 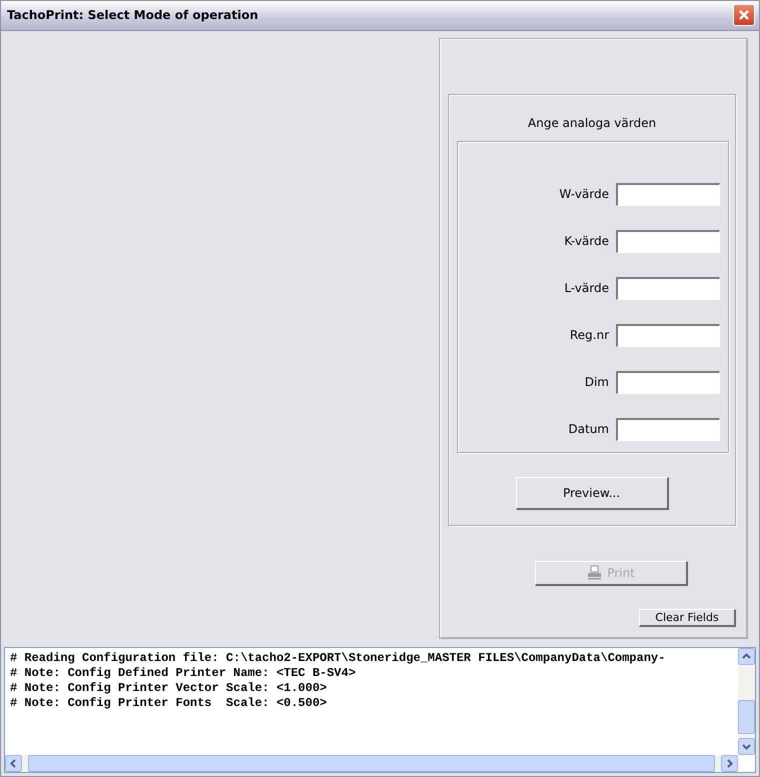 What do you see at coordinates (744, 15) in the screenshot?
I see `close-icon` at bounding box center [744, 15].